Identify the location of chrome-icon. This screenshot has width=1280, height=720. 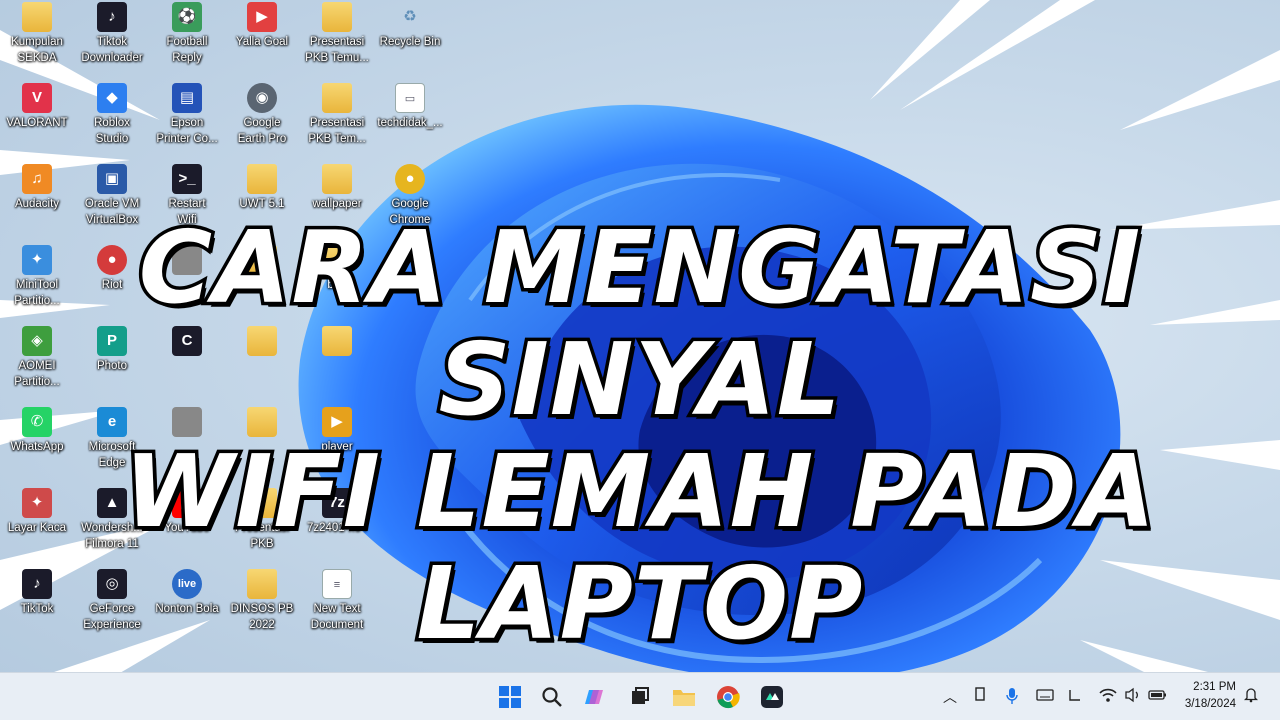
(728, 697).